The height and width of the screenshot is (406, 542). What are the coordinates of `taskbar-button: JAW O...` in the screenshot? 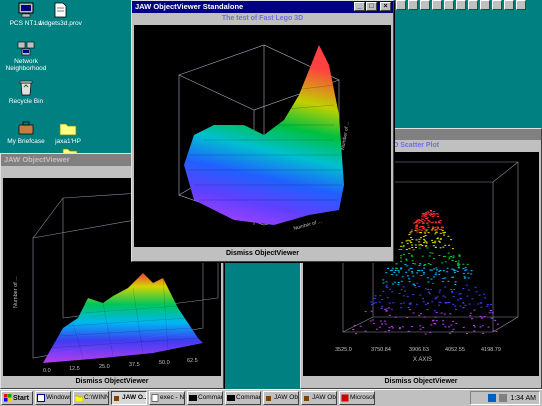 It's located at (129, 398).